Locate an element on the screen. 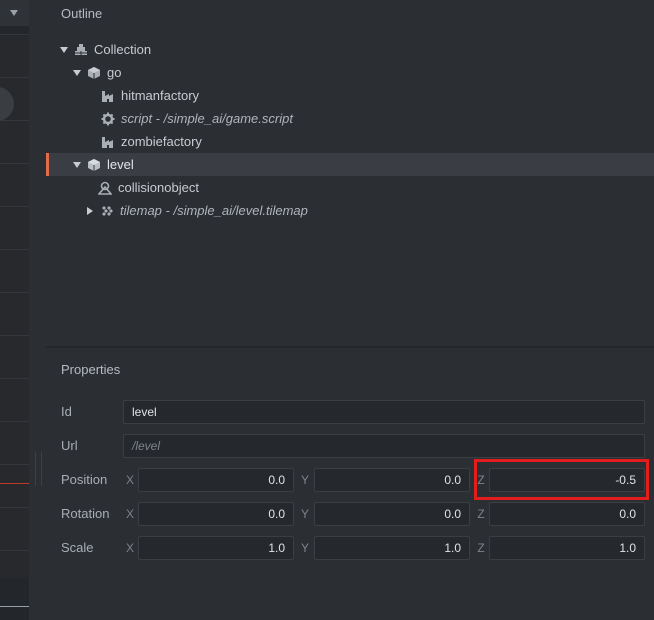 Image resolution: width=654 pixels, height=620 pixels. collision-object-icon is located at coordinates (105, 188).